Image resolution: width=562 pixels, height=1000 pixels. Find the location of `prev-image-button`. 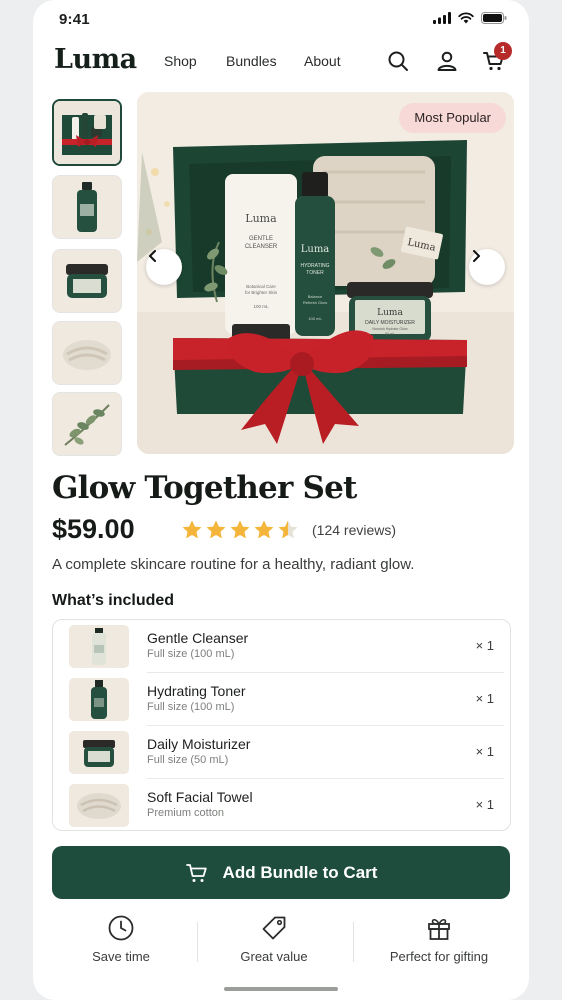

prev-image-button is located at coordinates (164, 267).